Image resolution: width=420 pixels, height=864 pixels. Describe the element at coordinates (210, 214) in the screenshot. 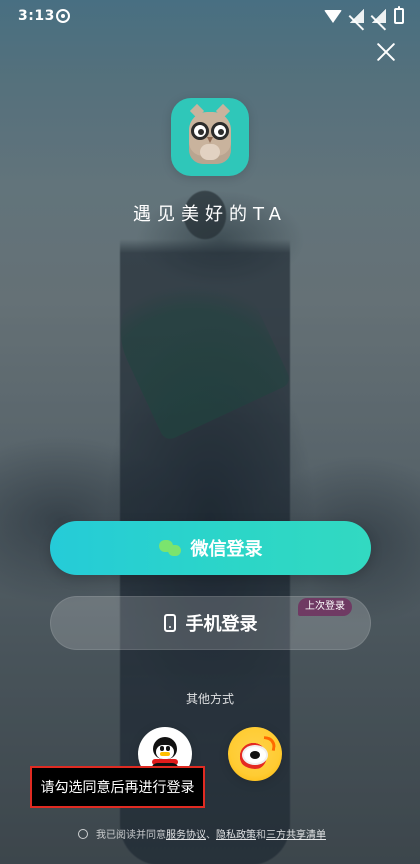

I see `app-tagline: 遇见美好的TA` at that location.